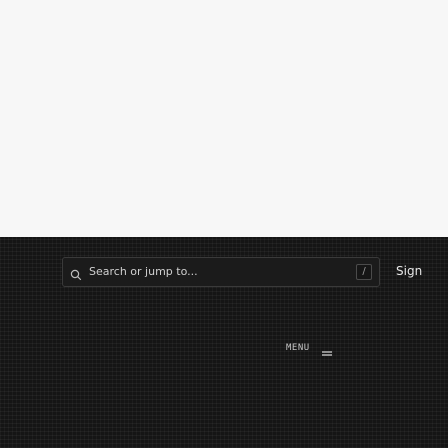  What do you see at coordinates (76, 273) in the screenshot?
I see `search-icon` at bounding box center [76, 273].